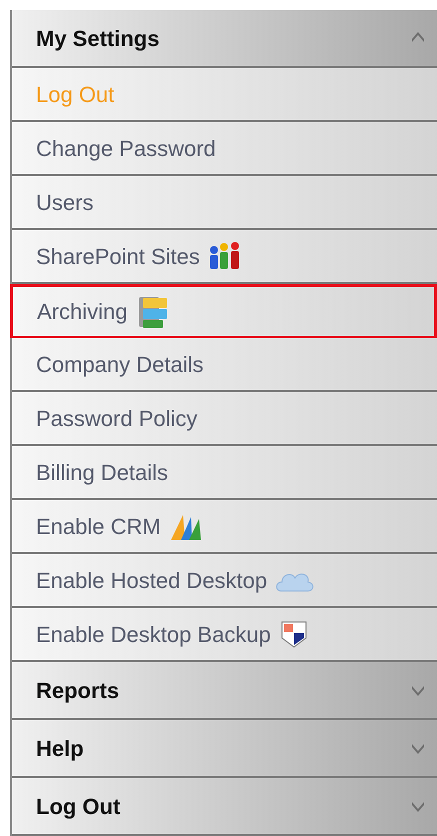 This screenshot has width=437, height=836. What do you see at coordinates (224, 527) in the screenshot?
I see `menu-item: Enable CRM` at bounding box center [224, 527].